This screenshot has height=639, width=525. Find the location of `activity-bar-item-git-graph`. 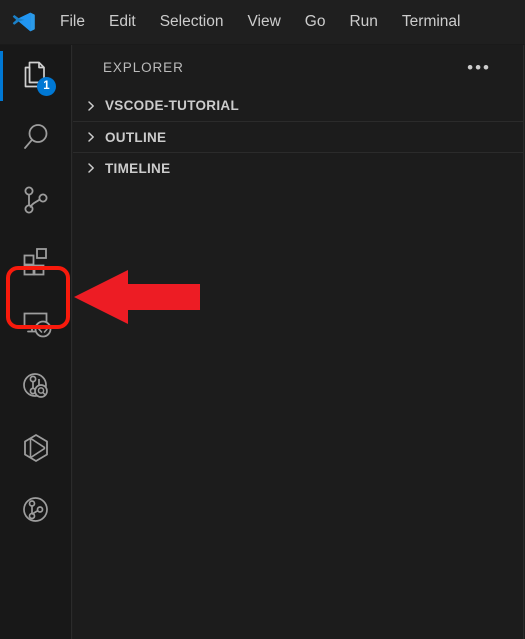

activity-bar-item-git-graph is located at coordinates (36, 510).